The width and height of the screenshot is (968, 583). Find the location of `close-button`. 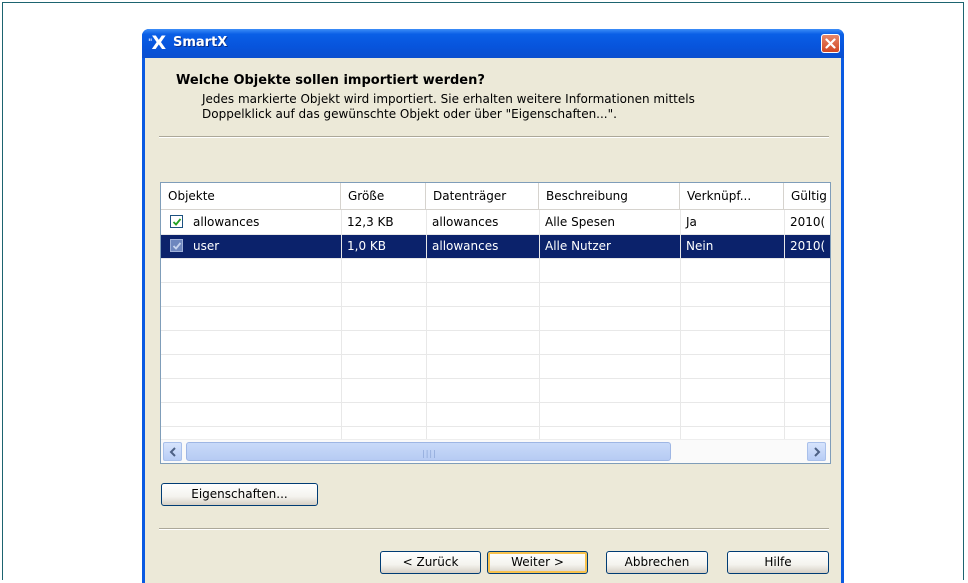

close-button is located at coordinates (830, 43).